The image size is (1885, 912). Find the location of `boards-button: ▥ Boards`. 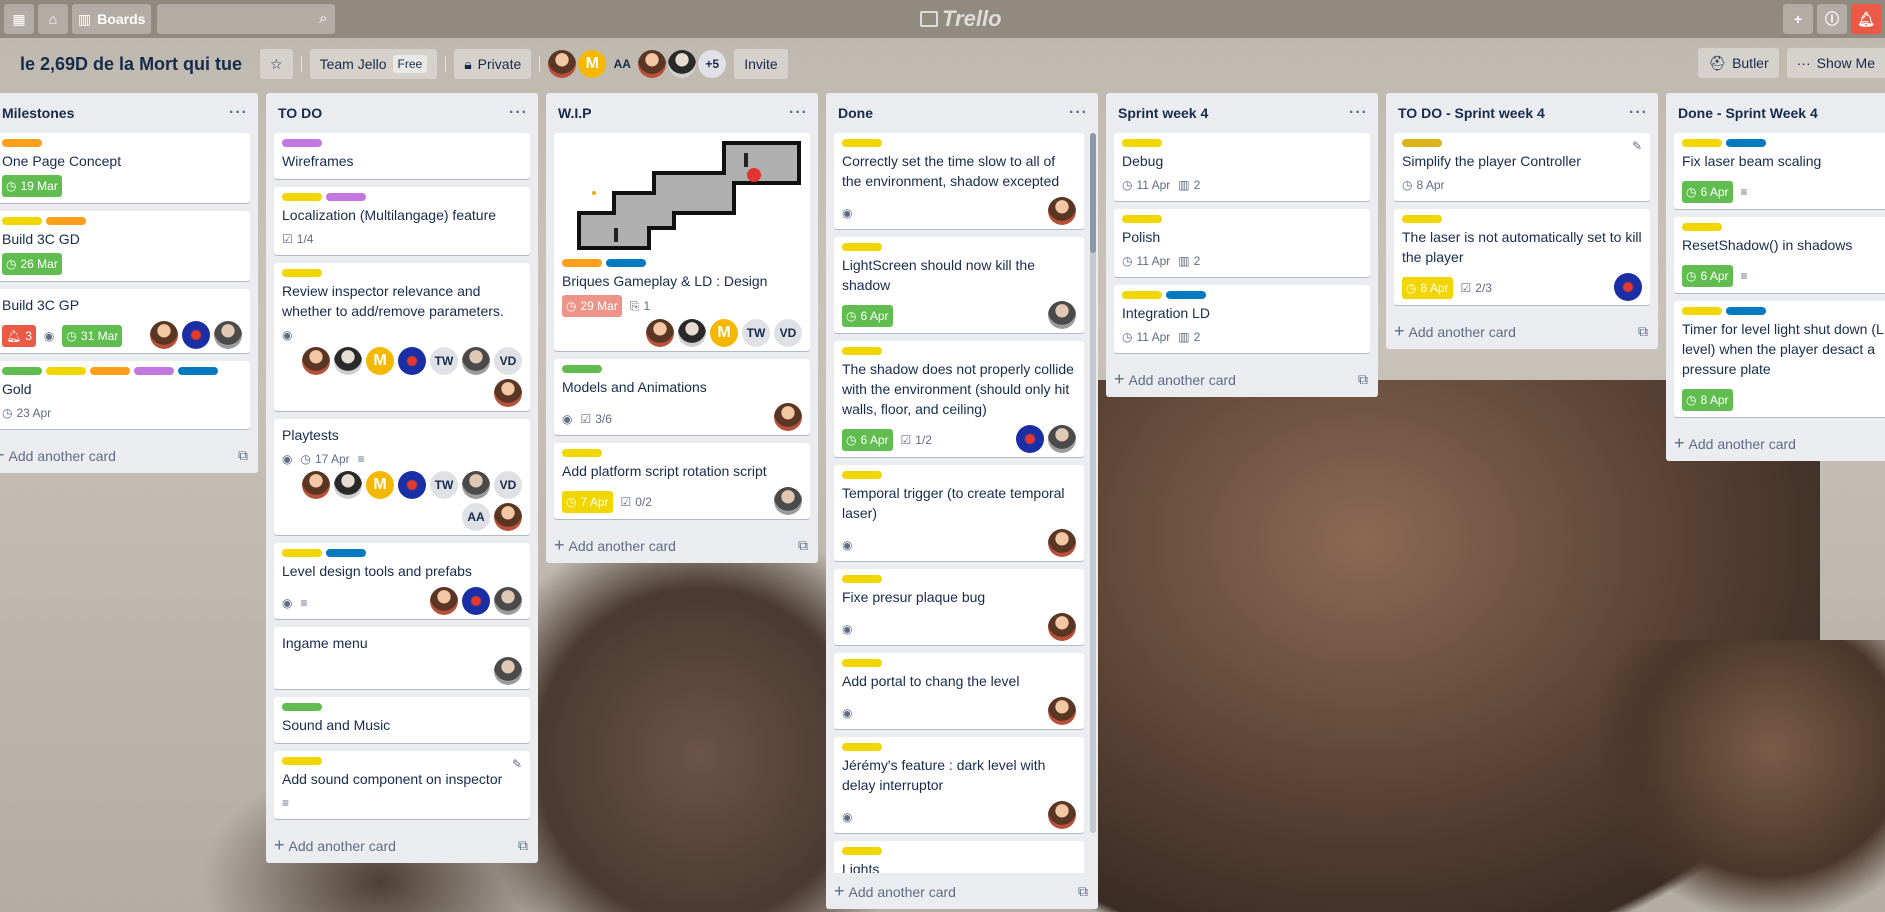

boards-button: ▥ Boards is located at coordinates (112, 19).